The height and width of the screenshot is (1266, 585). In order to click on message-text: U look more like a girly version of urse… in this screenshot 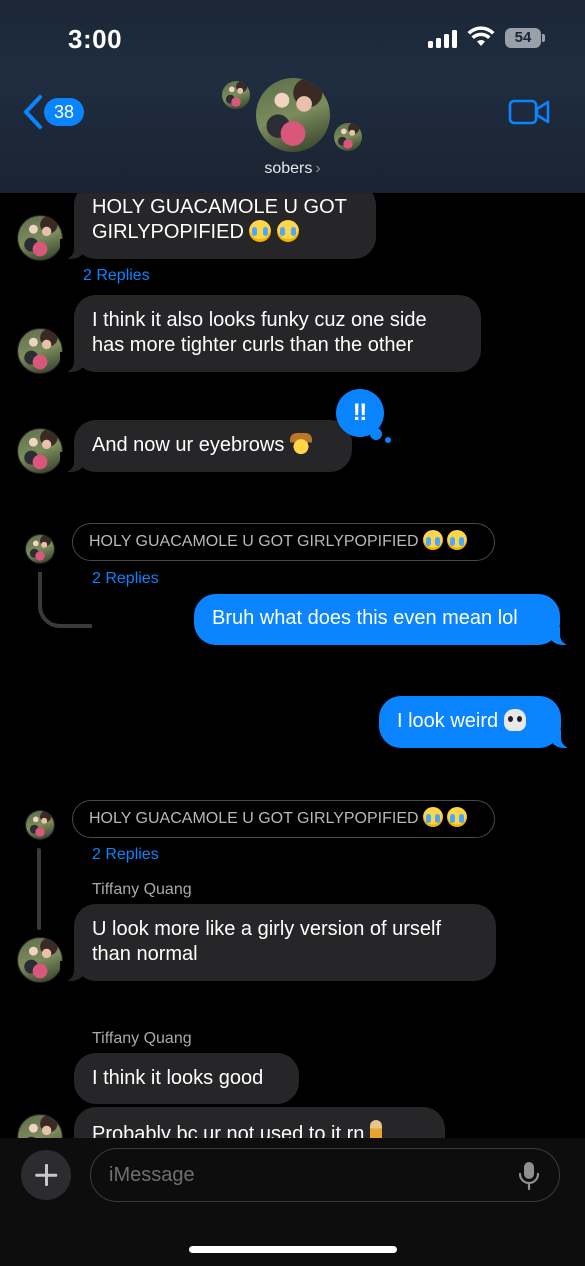, I will do `click(267, 941)`.